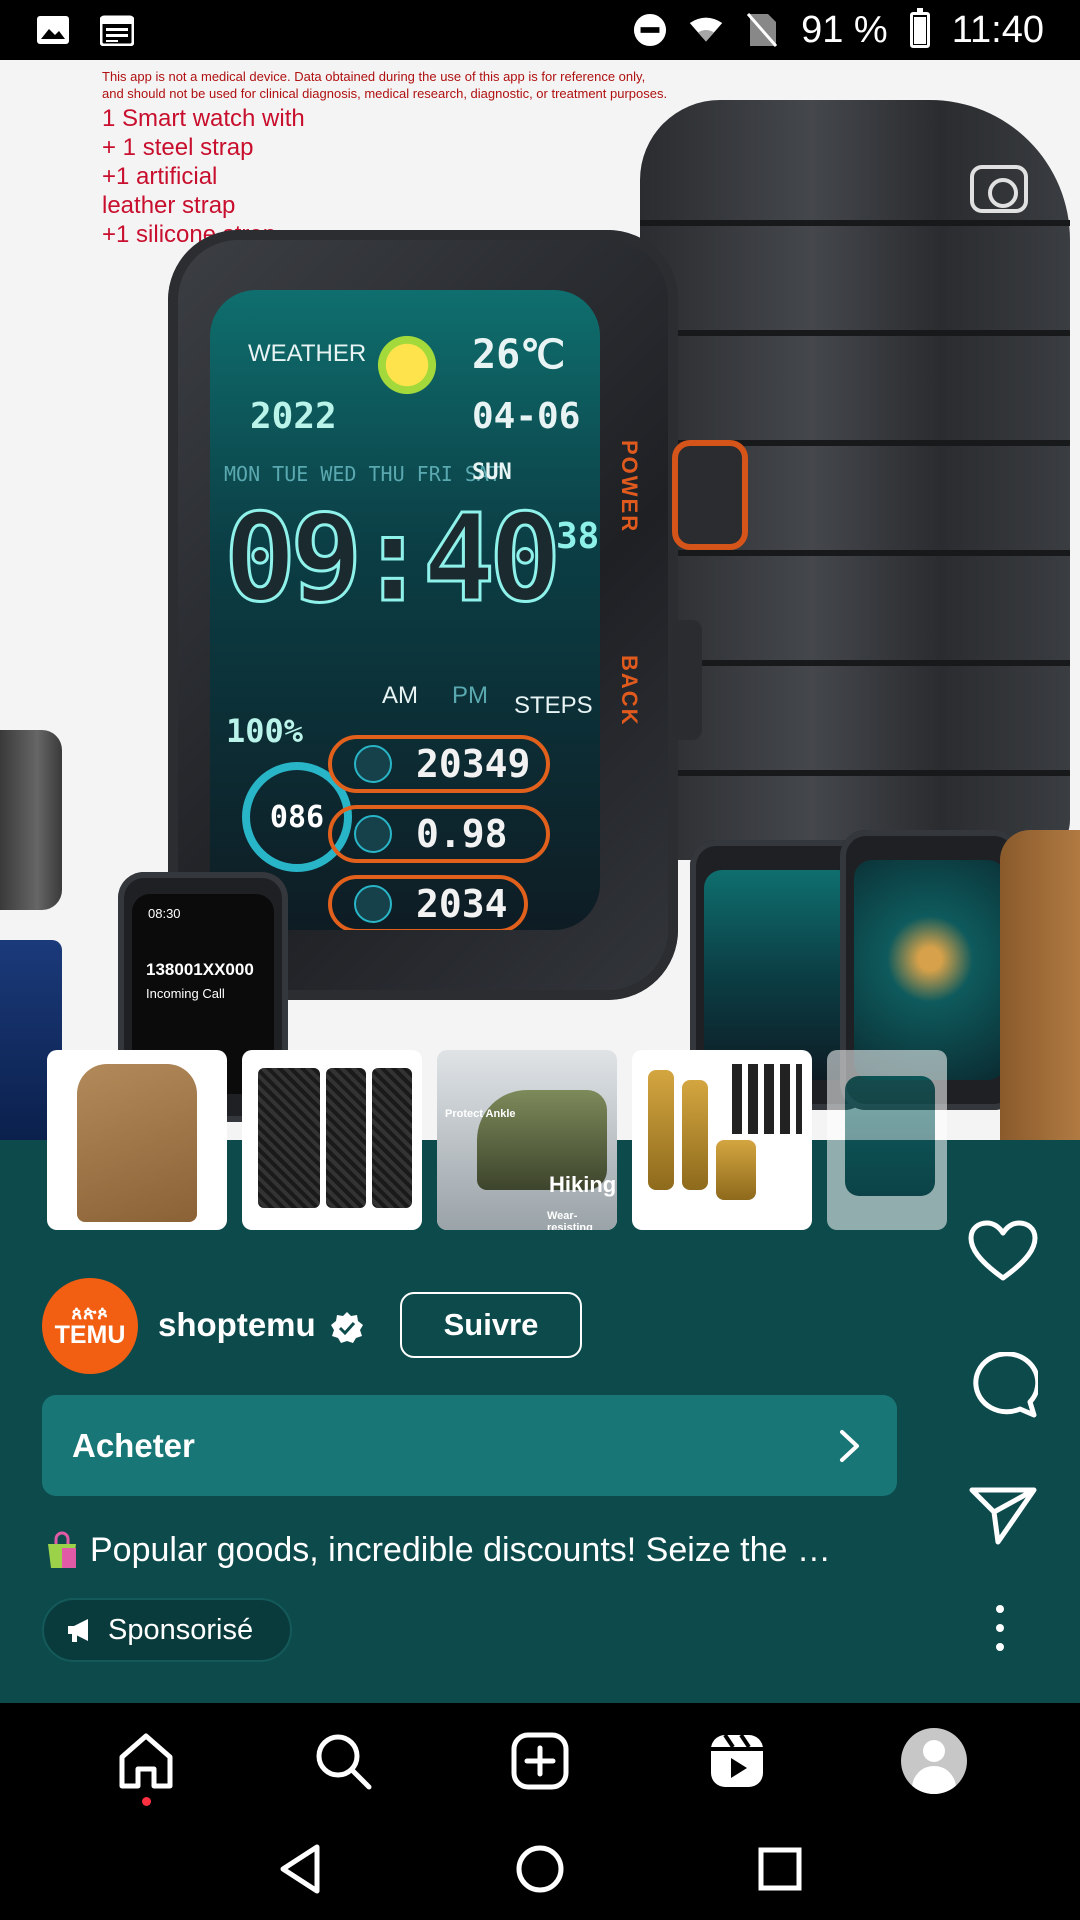 The image size is (1080, 1920). Describe the element at coordinates (307, 353) in the screenshot. I see `weather-label: WEATHER` at that location.